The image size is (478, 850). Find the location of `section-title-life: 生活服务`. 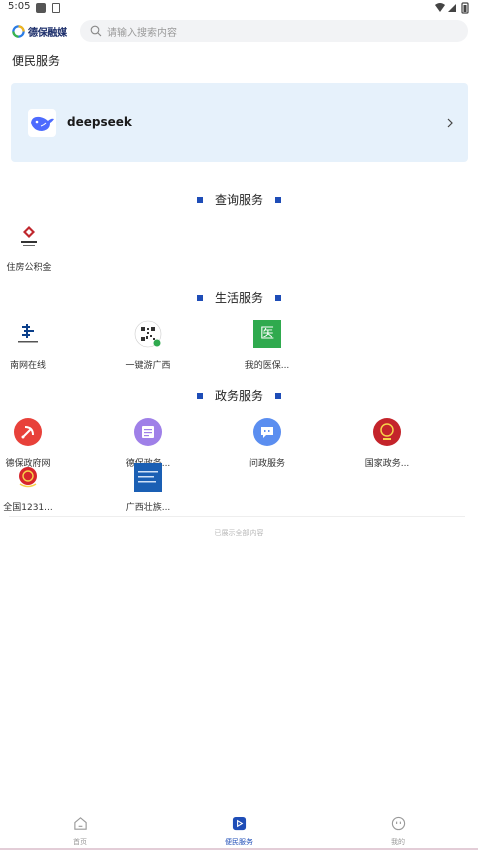

section-title-life: 生活服务 is located at coordinates (239, 297).